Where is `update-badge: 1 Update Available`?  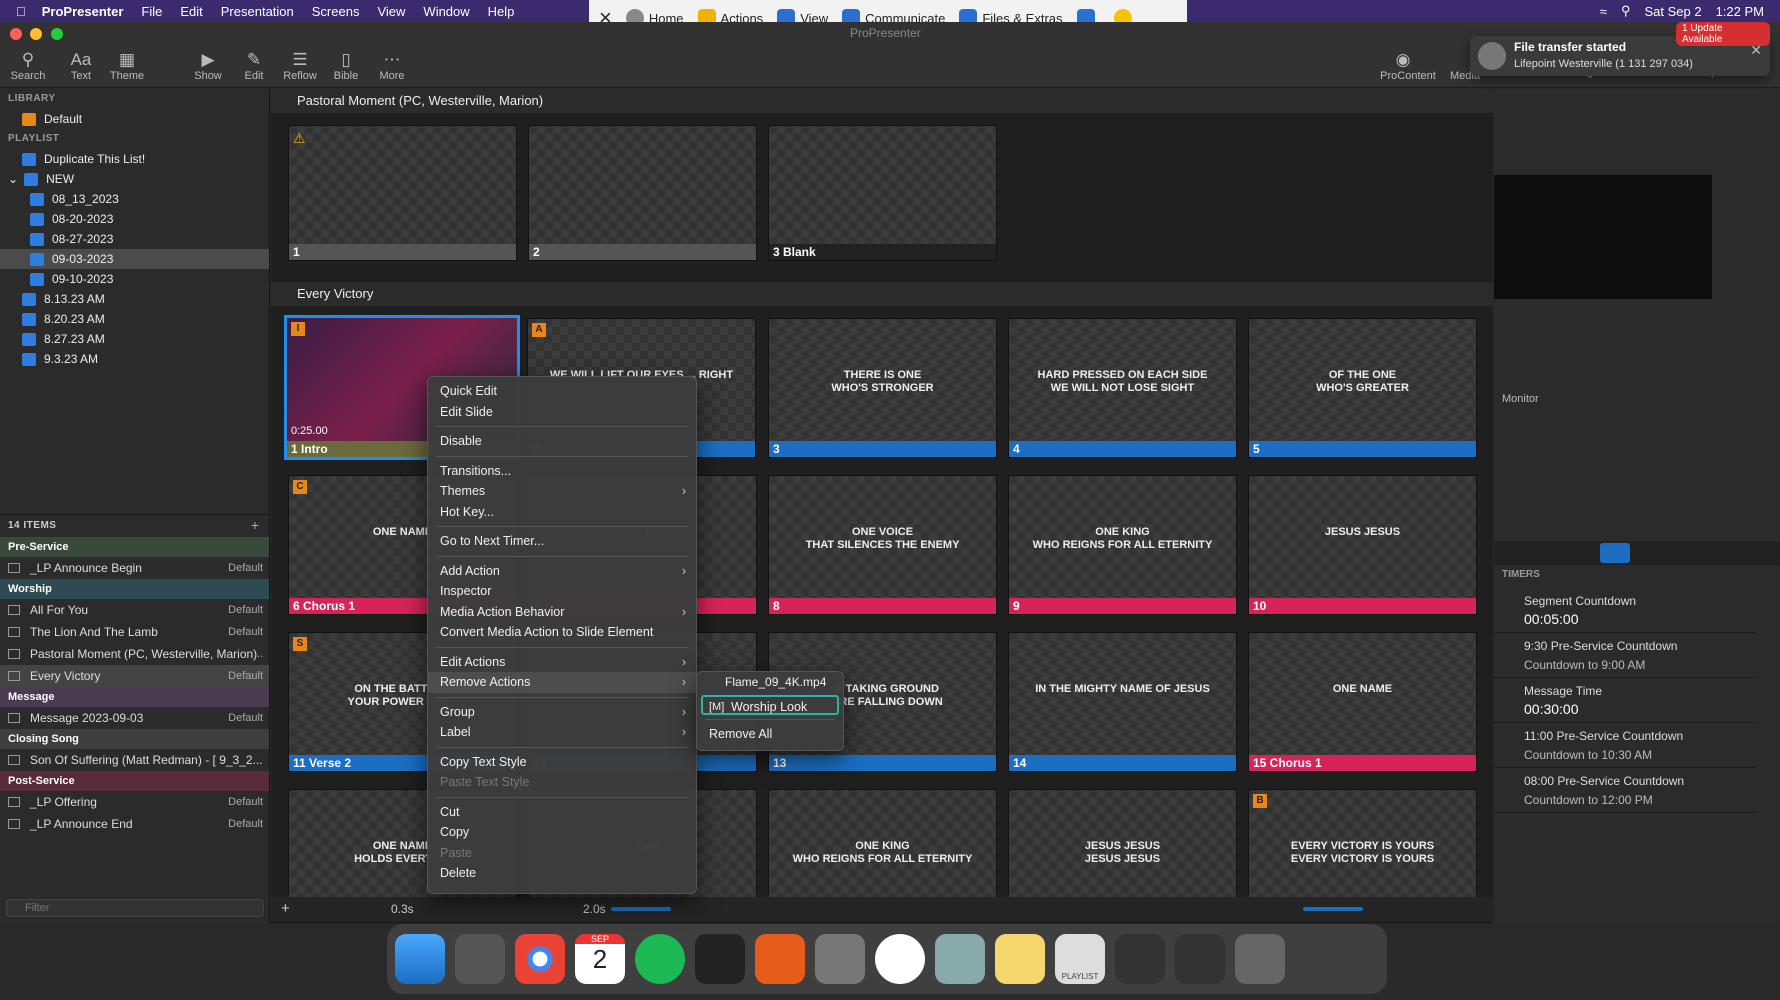 update-badge: 1 Update Available is located at coordinates (1723, 34).